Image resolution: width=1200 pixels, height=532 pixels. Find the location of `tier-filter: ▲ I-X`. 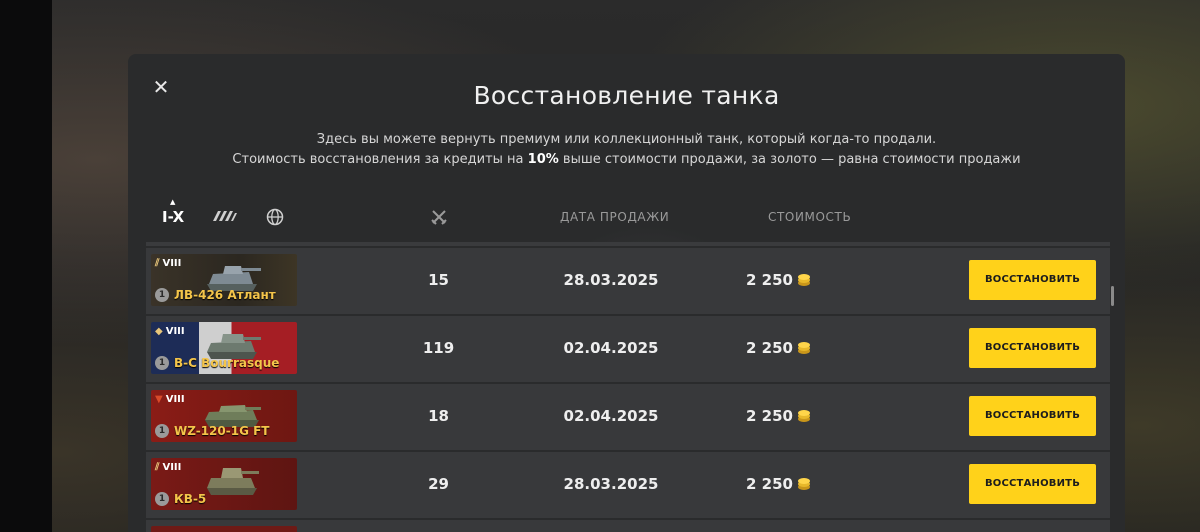

tier-filter: ▲ I-X is located at coordinates (173, 212).